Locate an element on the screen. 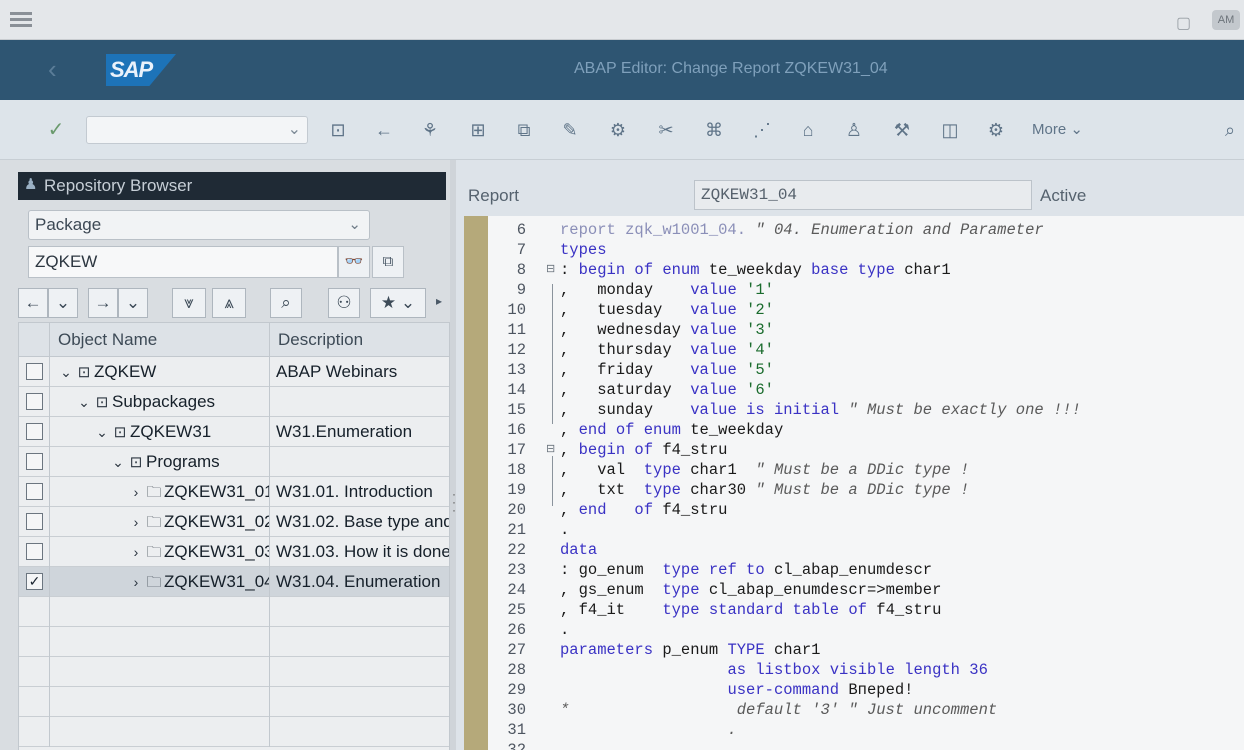 The image size is (1244, 750). display-change-icon: ⊡ is located at coordinates (338, 130).